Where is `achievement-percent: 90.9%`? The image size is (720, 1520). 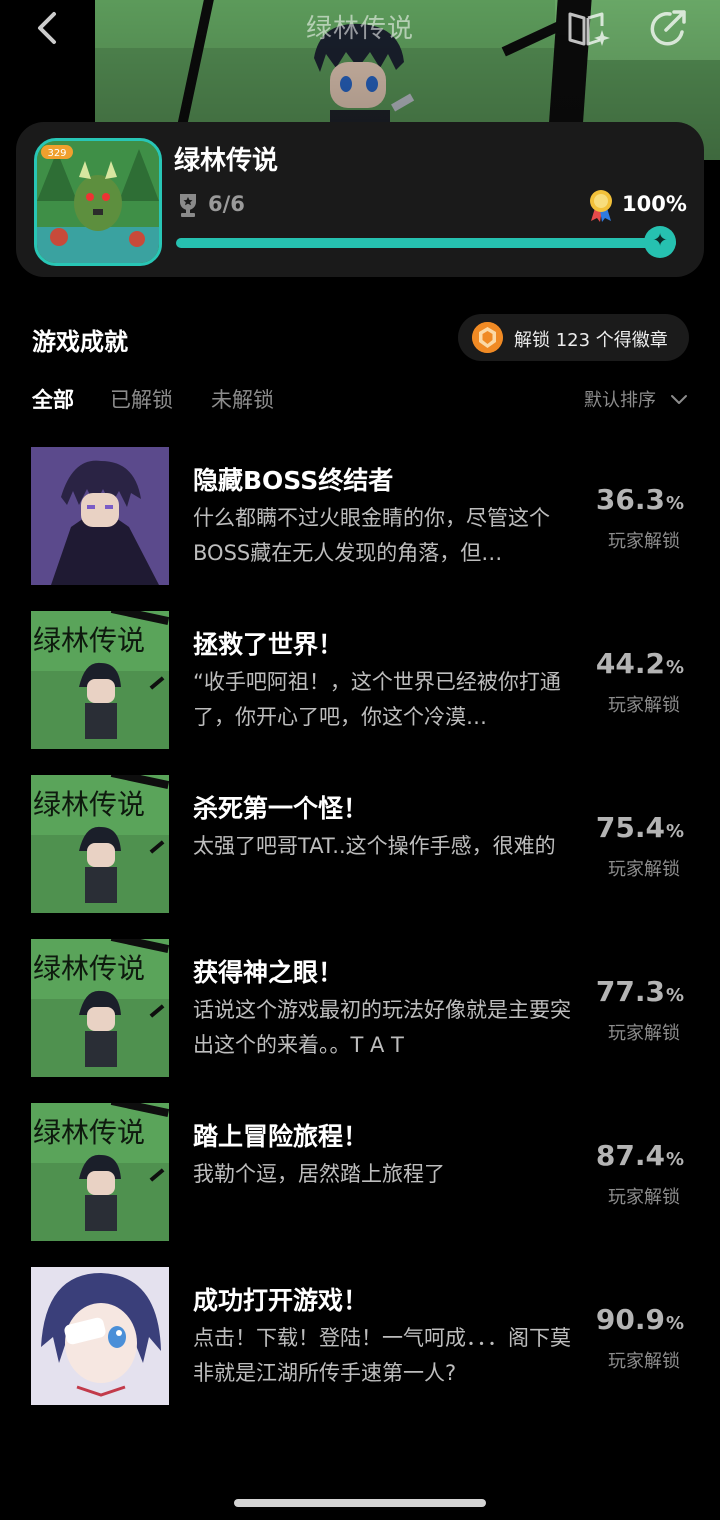 achievement-percent: 90.9% is located at coordinates (639, 1319).